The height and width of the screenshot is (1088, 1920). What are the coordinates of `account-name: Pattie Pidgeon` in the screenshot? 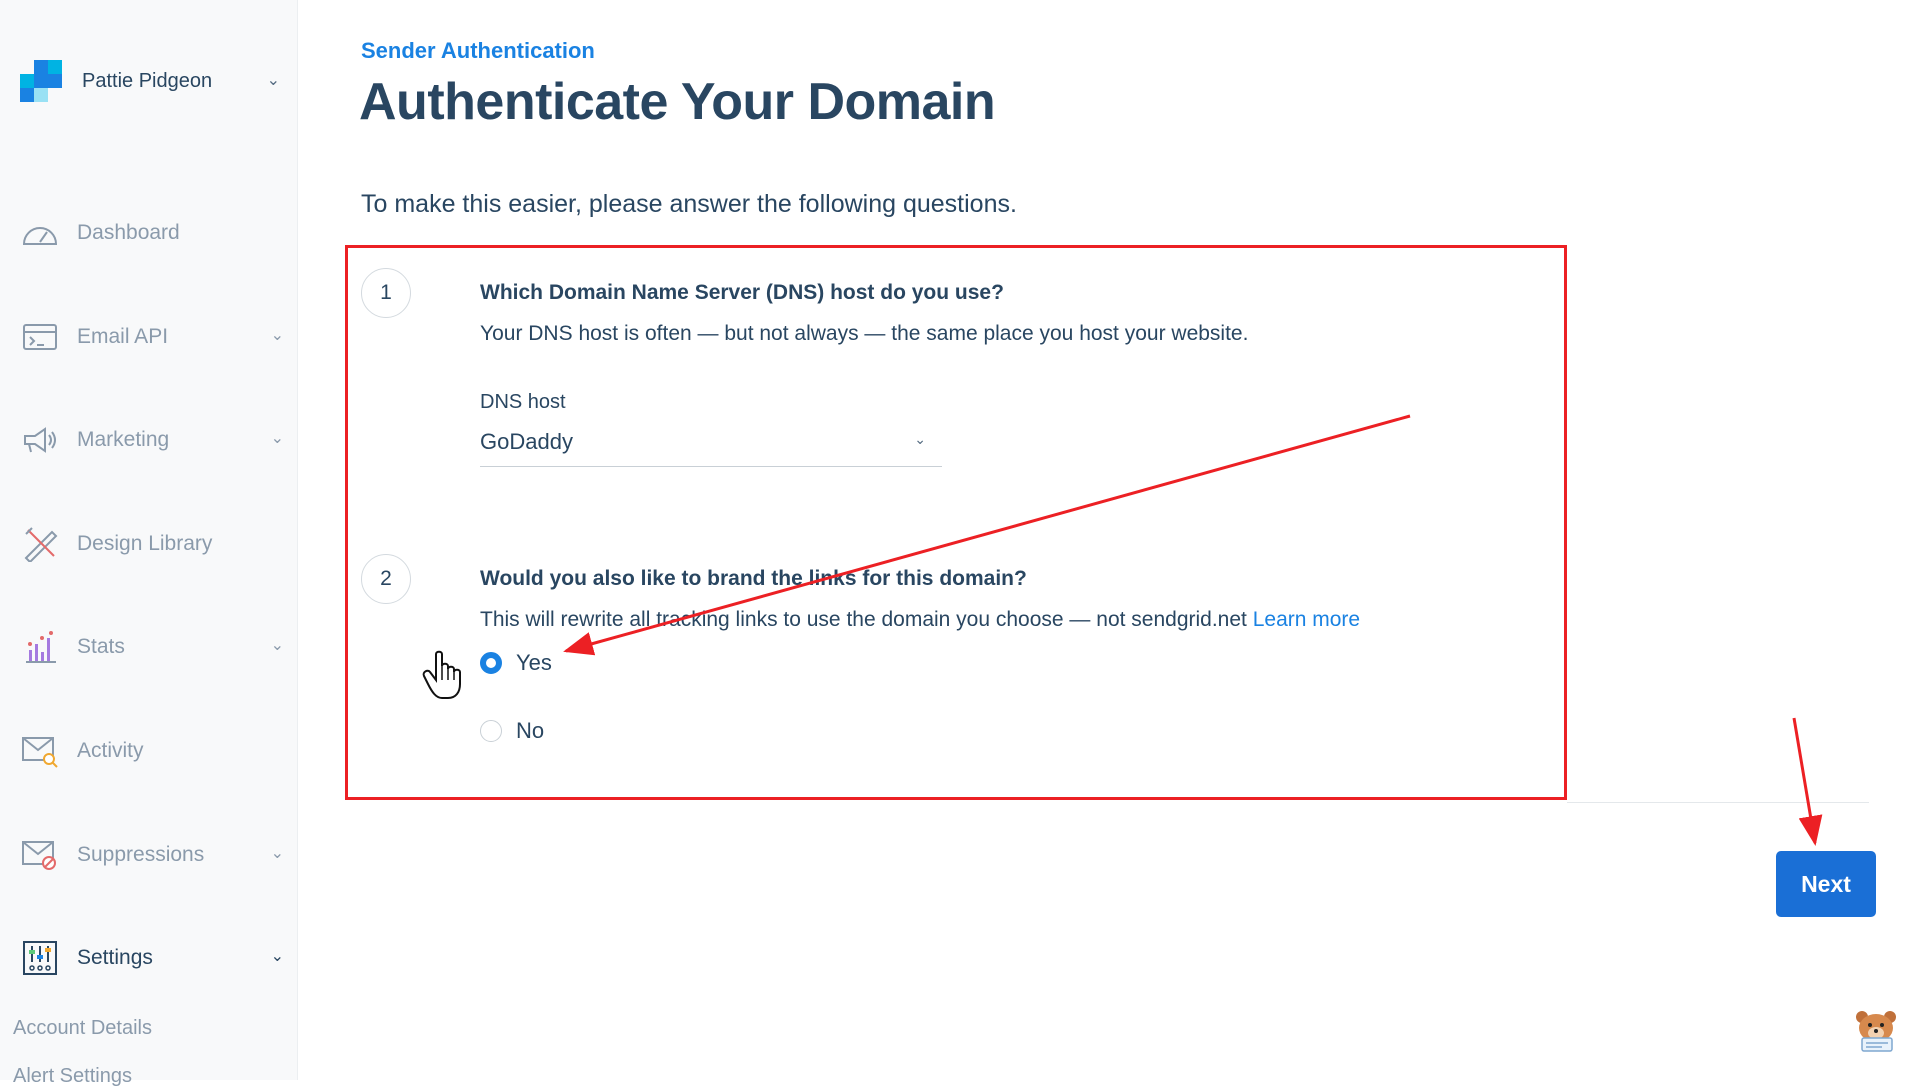 It's located at (147, 80).